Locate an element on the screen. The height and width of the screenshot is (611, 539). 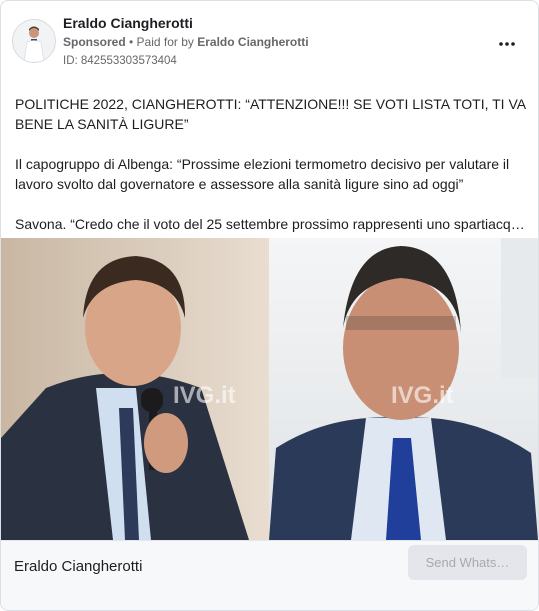
paid-for-prefix: Paid for by is located at coordinates (167, 42).